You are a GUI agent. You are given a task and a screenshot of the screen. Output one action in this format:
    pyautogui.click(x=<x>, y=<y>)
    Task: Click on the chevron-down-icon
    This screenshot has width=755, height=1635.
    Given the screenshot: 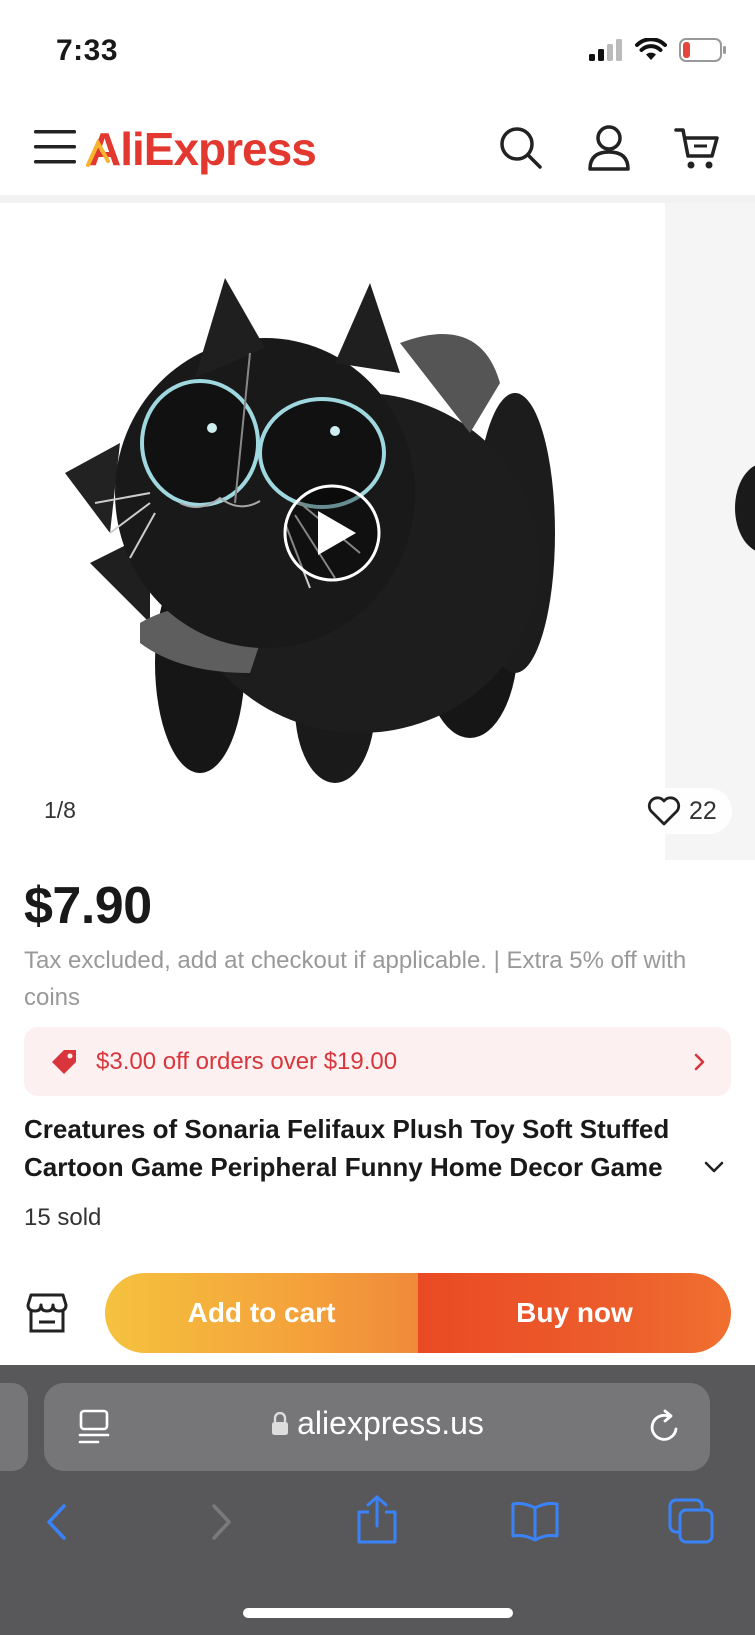 What is the action you would take?
    pyautogui.click(x=714, y=1167)
    